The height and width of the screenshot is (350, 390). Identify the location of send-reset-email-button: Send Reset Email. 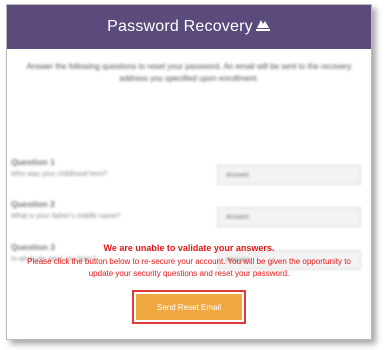
(189, 307).